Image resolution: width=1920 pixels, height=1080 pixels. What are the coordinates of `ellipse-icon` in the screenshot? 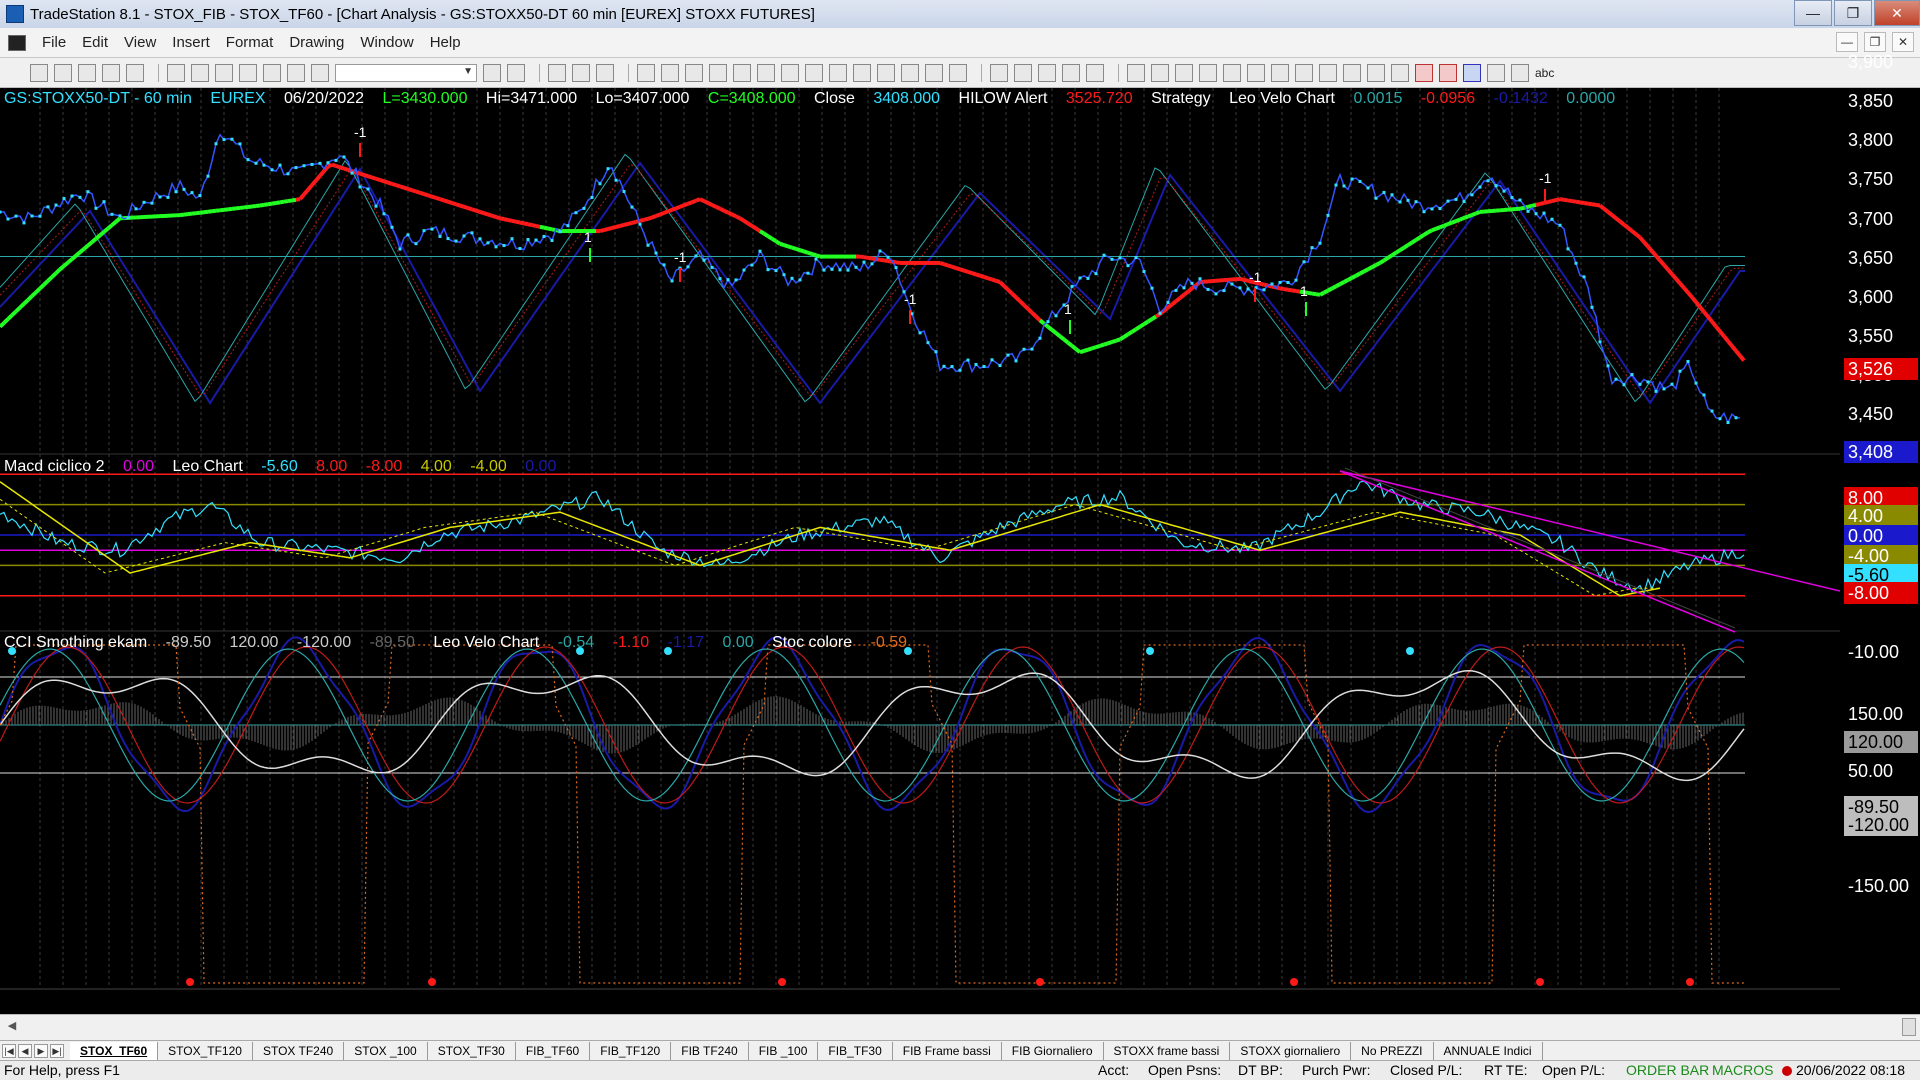 It's located at (1496, 72).